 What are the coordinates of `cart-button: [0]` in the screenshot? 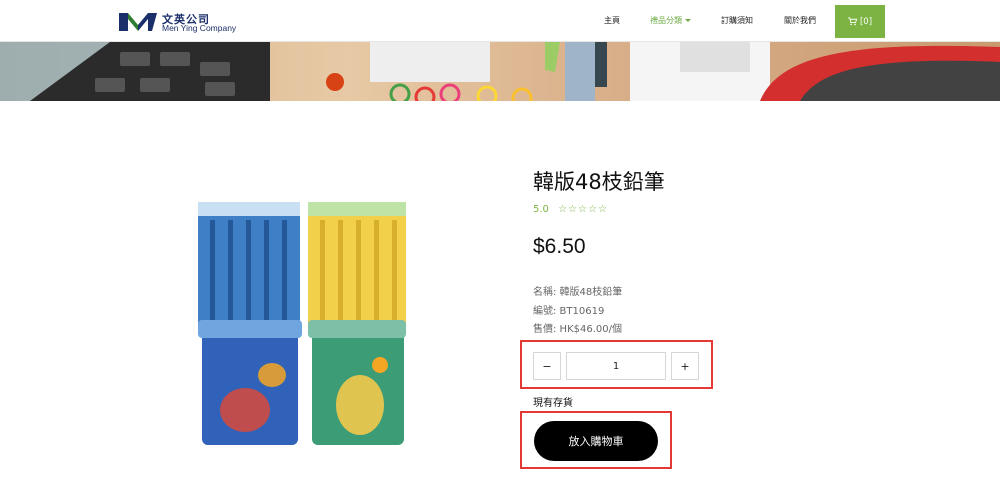 It's located at (860, 21).